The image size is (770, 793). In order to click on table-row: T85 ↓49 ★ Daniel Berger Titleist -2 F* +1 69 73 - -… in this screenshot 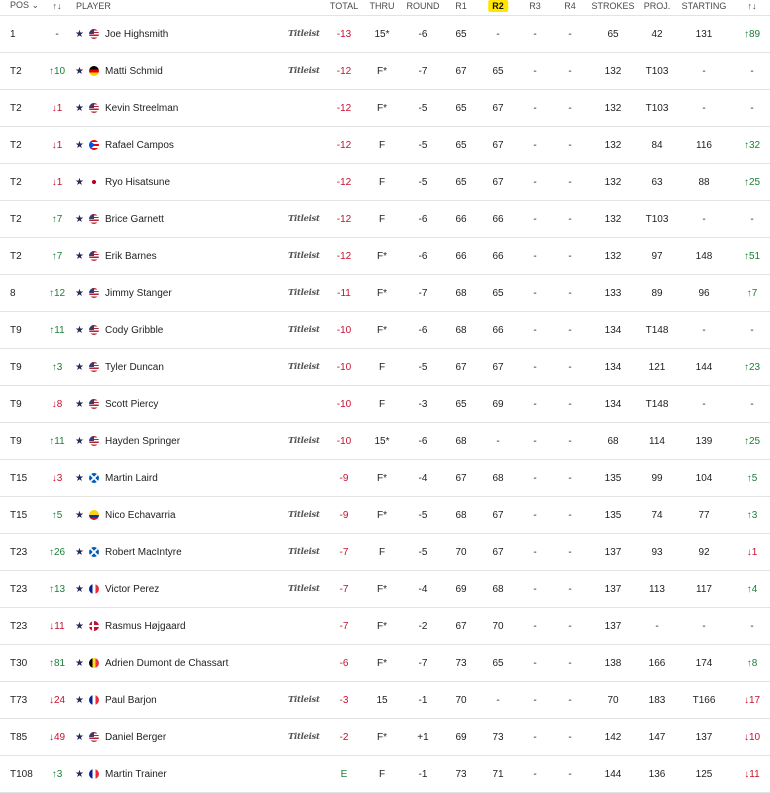, I will do `click(385, 737)`.